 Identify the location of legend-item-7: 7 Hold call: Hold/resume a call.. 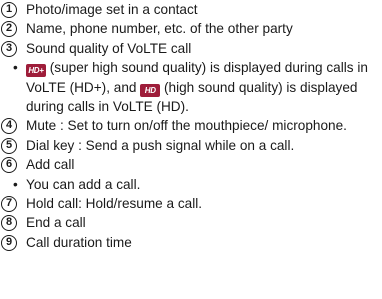
(191, 203).